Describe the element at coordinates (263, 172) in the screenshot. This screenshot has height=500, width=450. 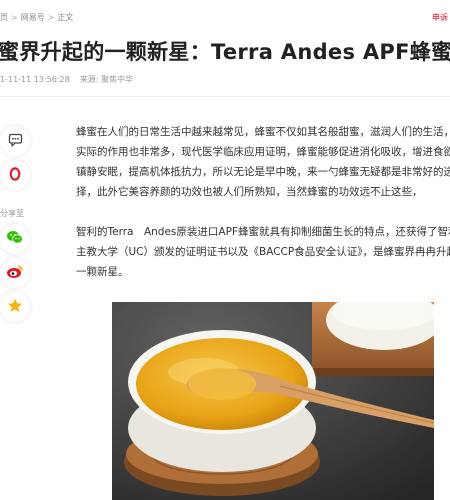
I see `text-line: 镇静安眠，提高机体抵抗力，所以无论是早中晚，来一勺蜂蜜无疑都是非常好的选` at that location.